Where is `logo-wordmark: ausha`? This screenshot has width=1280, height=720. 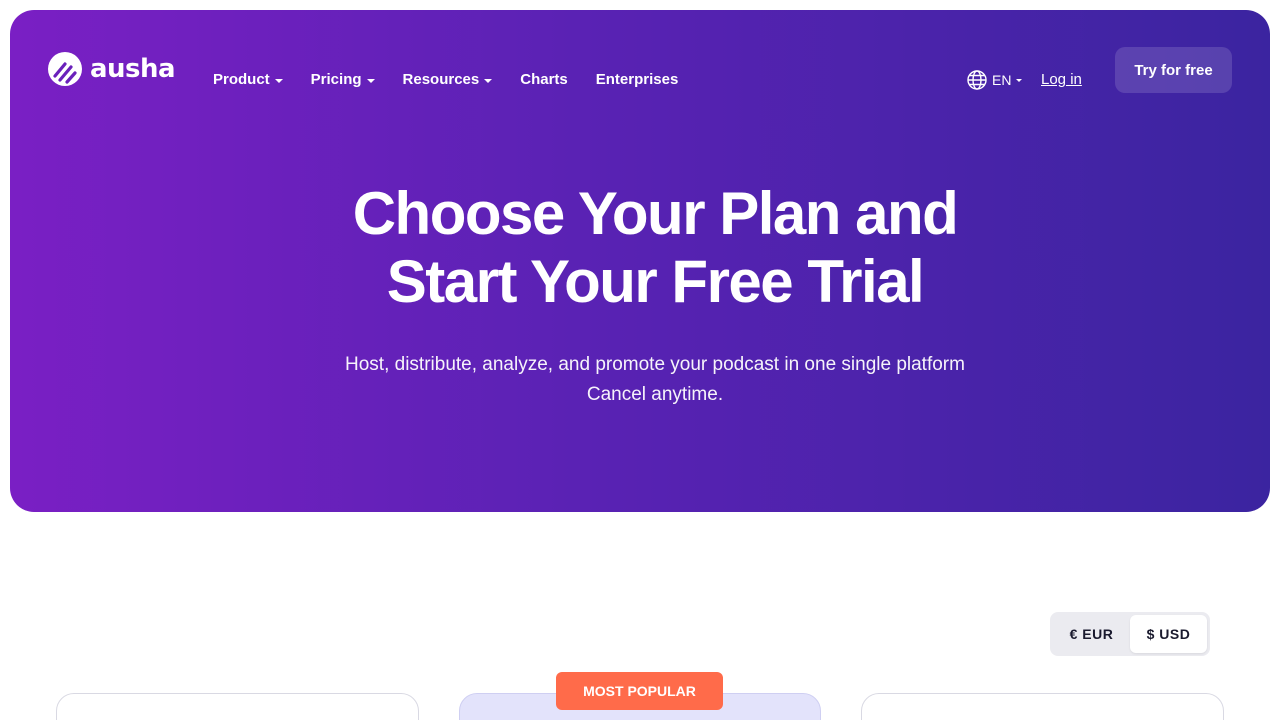 logo-wordmark: ausha is located at coordinates (133, 69).